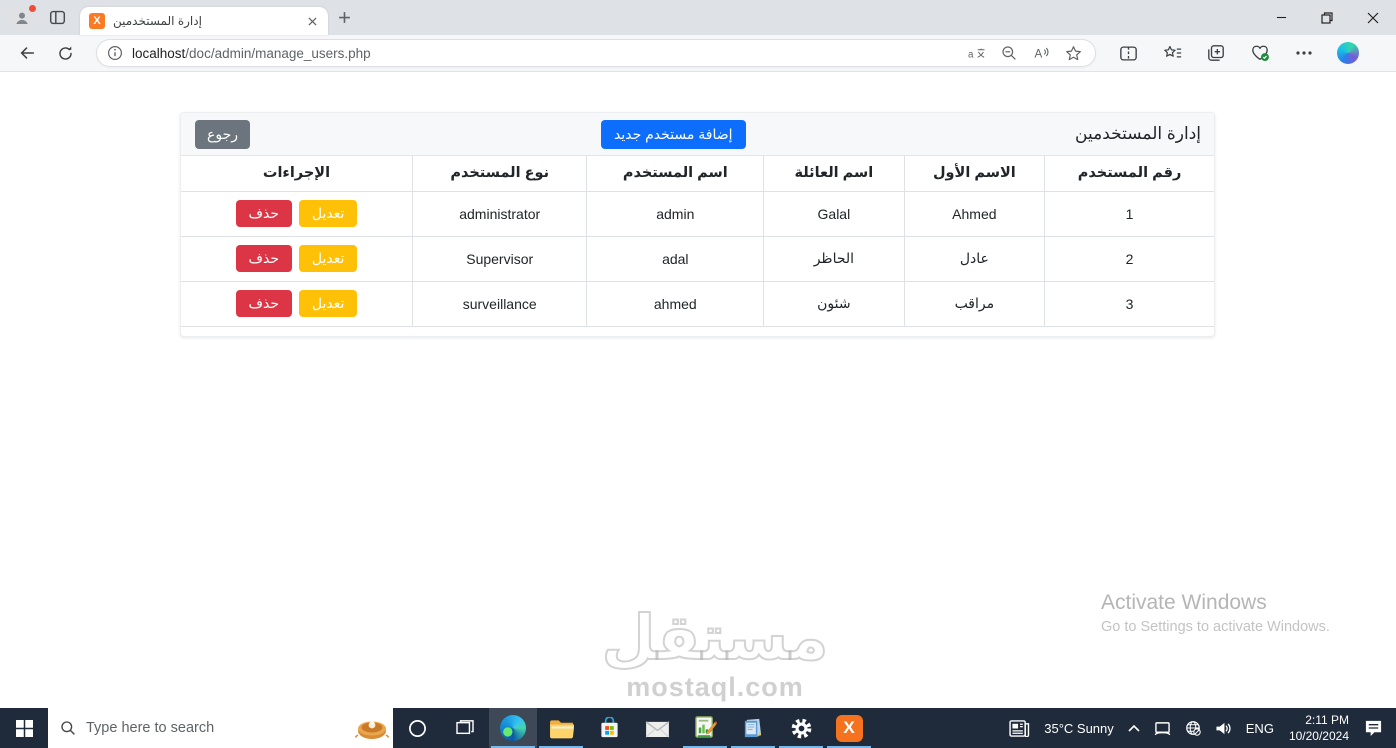  What do you see at coordinates (57, 17) in the screenshot?
I see `workspaces-icon` at bounding box center [57, 17].